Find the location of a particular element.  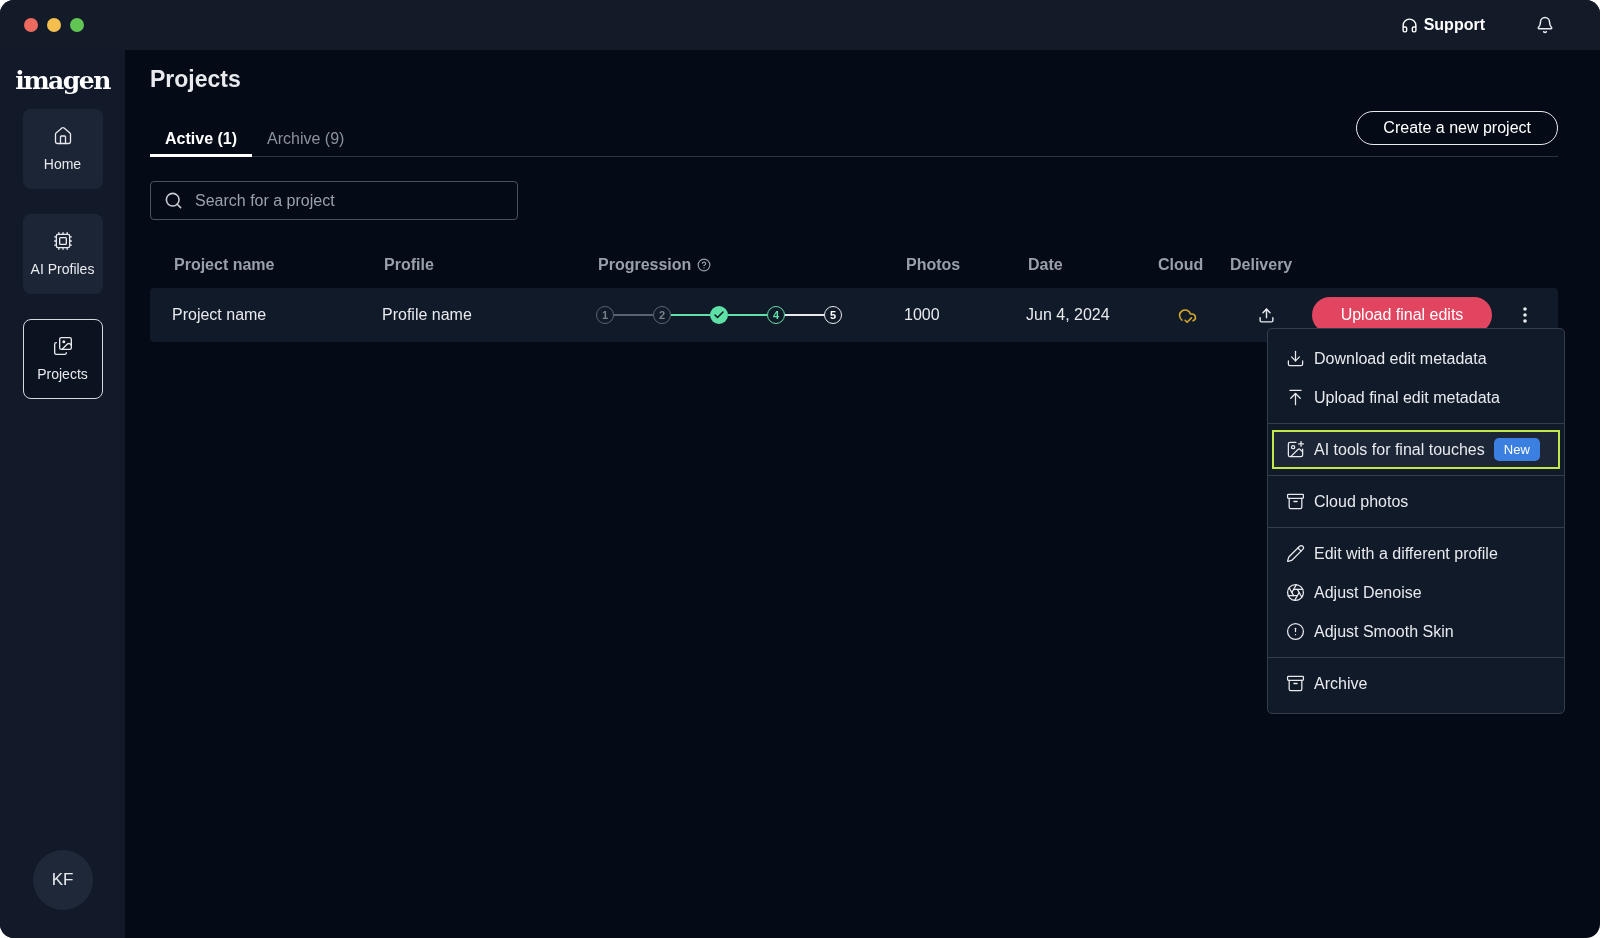

tab: Active (1) is located at coordinates (201, 143).